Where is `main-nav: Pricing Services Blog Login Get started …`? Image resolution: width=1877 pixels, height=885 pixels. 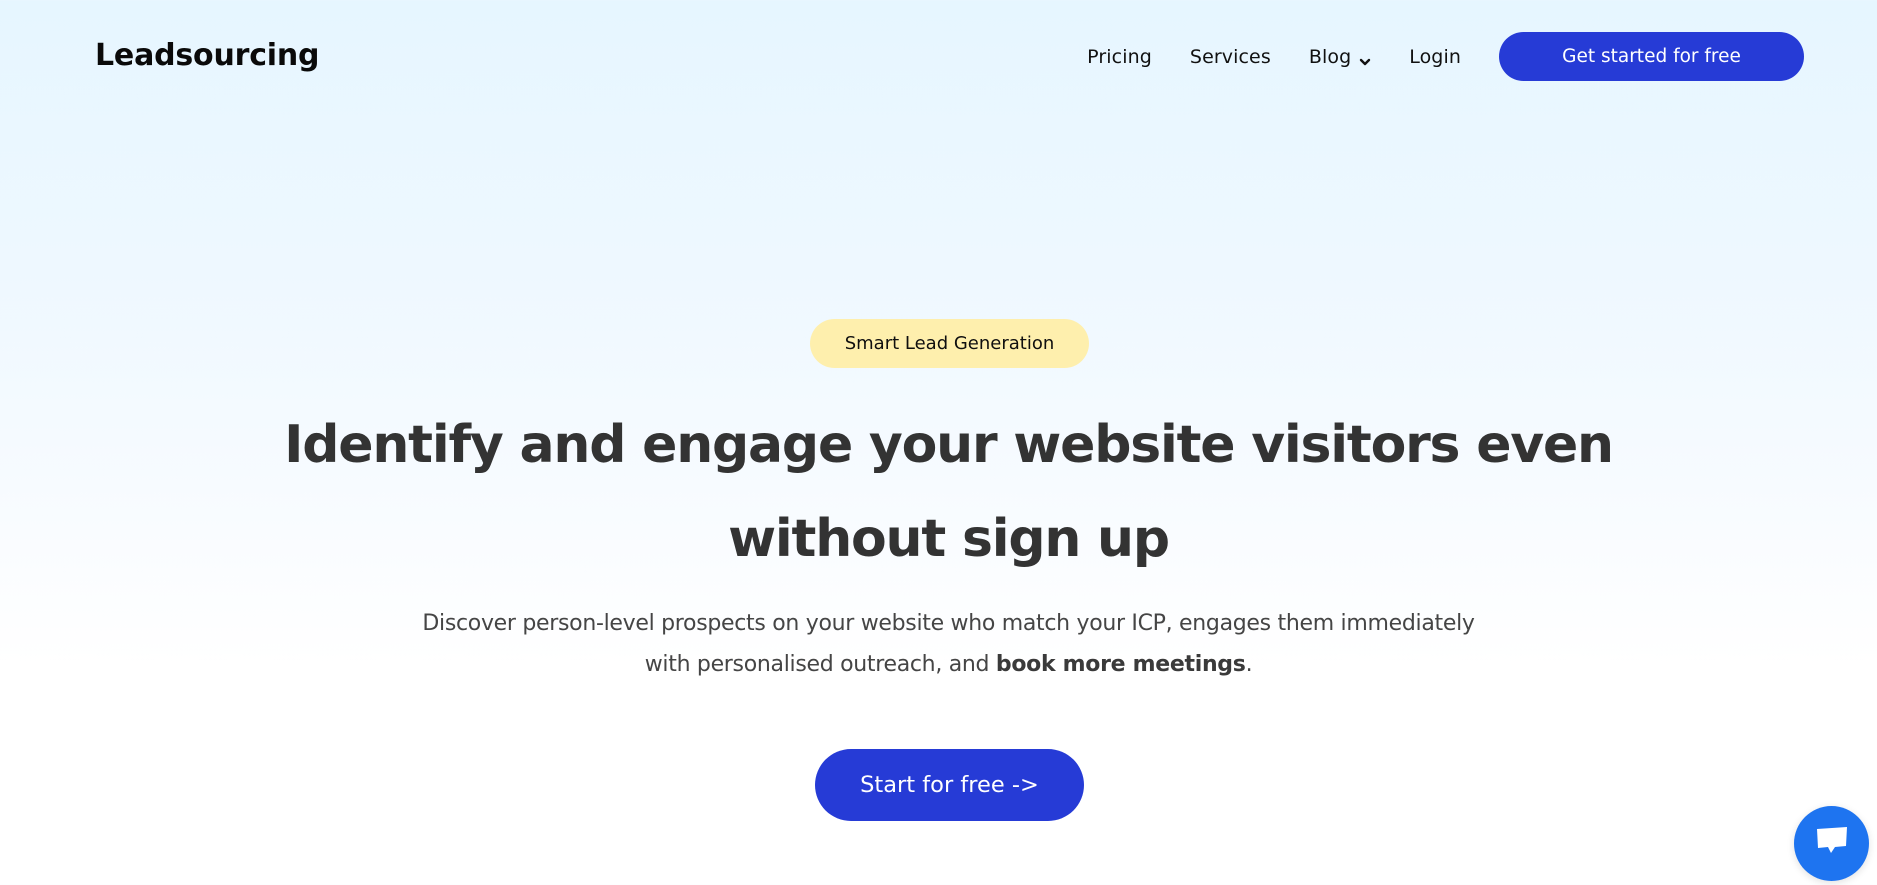 main-nav: Pricing Services Blog Login Get started … is located at coordinates (1445, 56).